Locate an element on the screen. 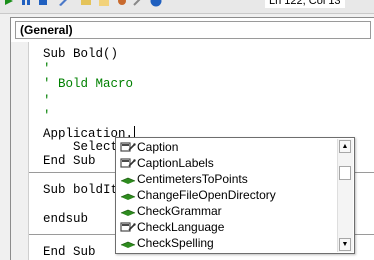 This screenshot has height=260, width=374. run-macro-icon is located at coordinates (9, 3).